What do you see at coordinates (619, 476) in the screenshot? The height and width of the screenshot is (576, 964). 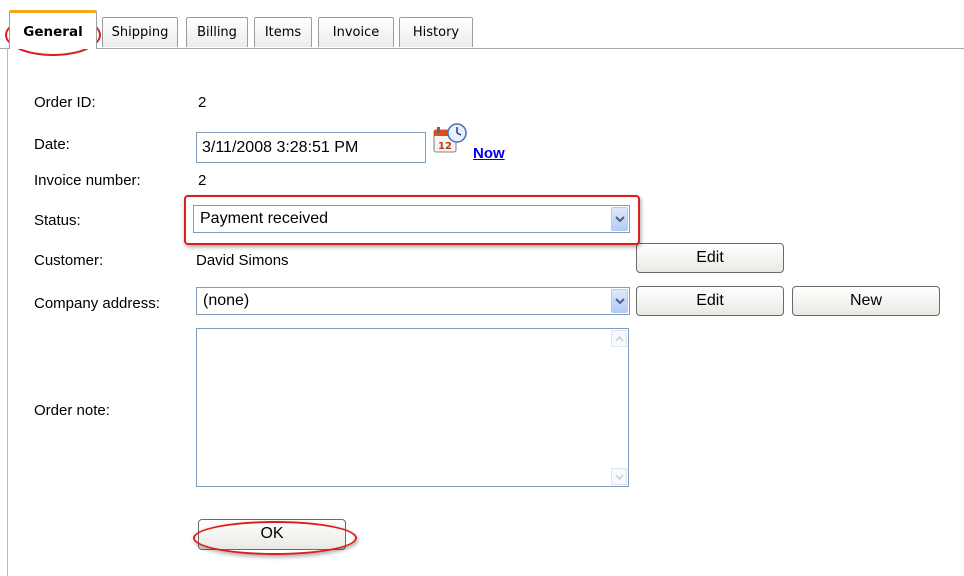 I see `scroll-down-arrow-icon` at bounding box center [619, 476].